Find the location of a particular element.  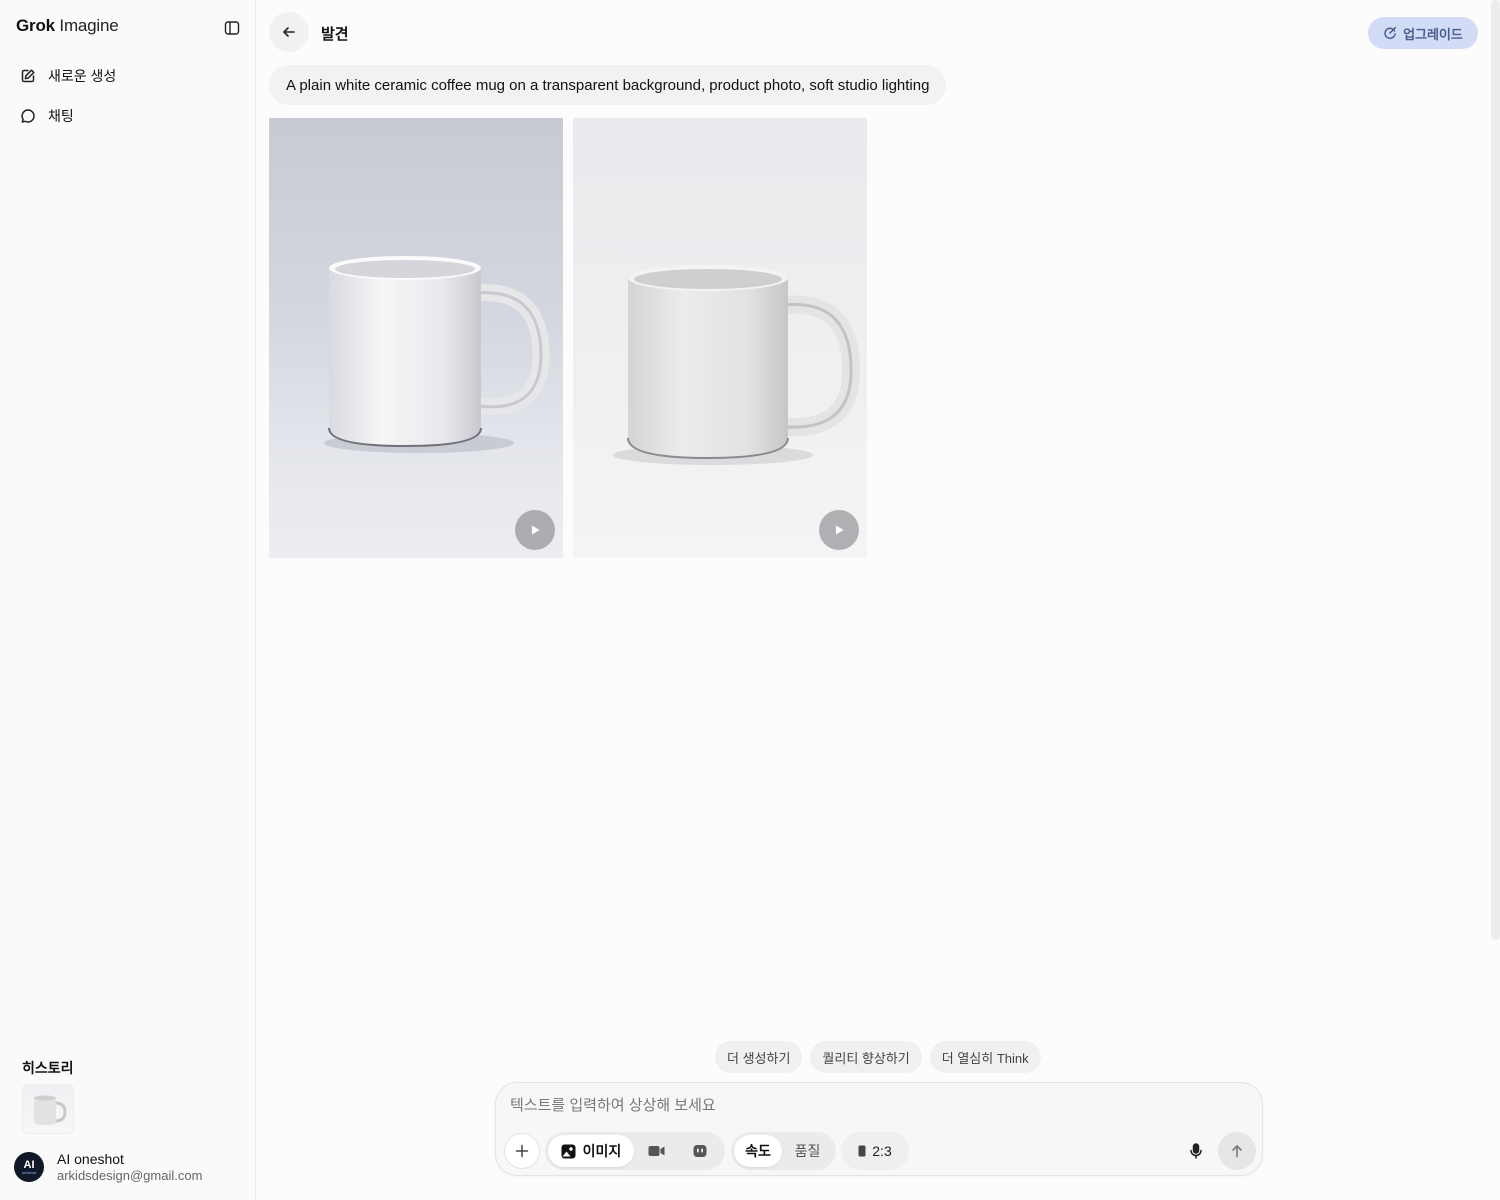

attach-button is located at coordinates (522, 1151).